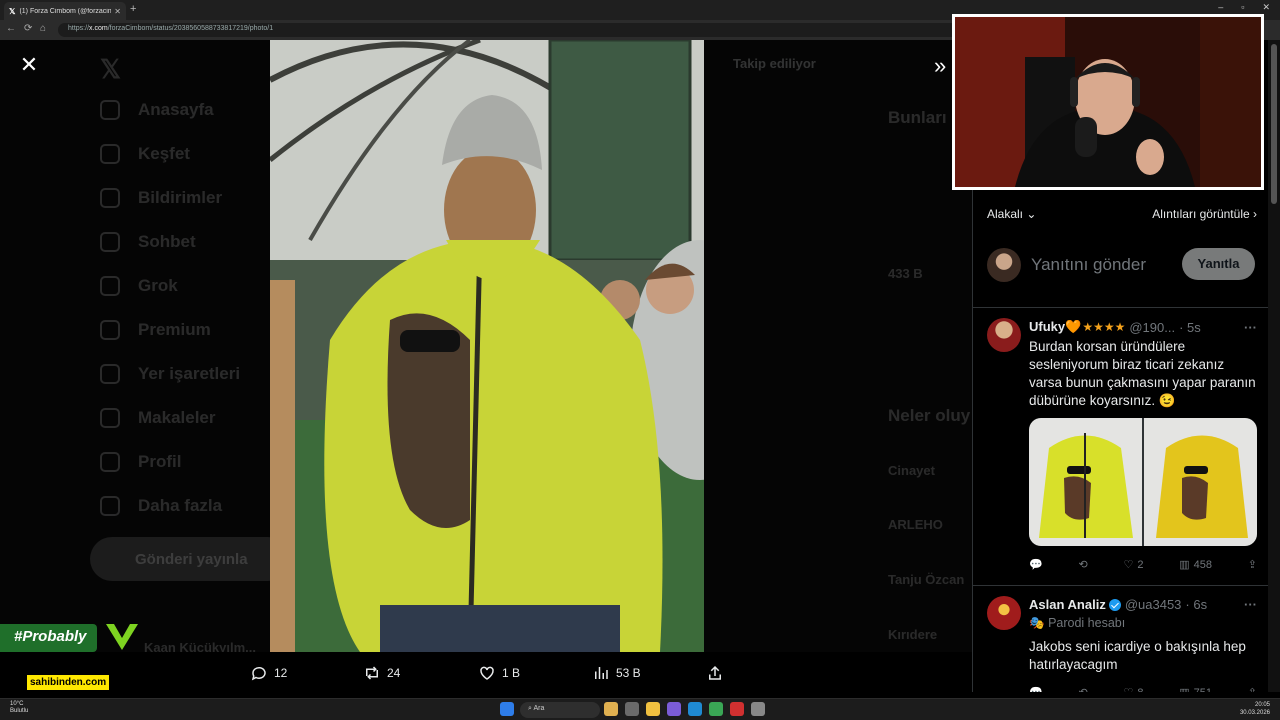 This screenshot has height=720, width=1280. Describe the element at coordinates (611, 709) in the screenshot. I see `widget-icon` at that location.